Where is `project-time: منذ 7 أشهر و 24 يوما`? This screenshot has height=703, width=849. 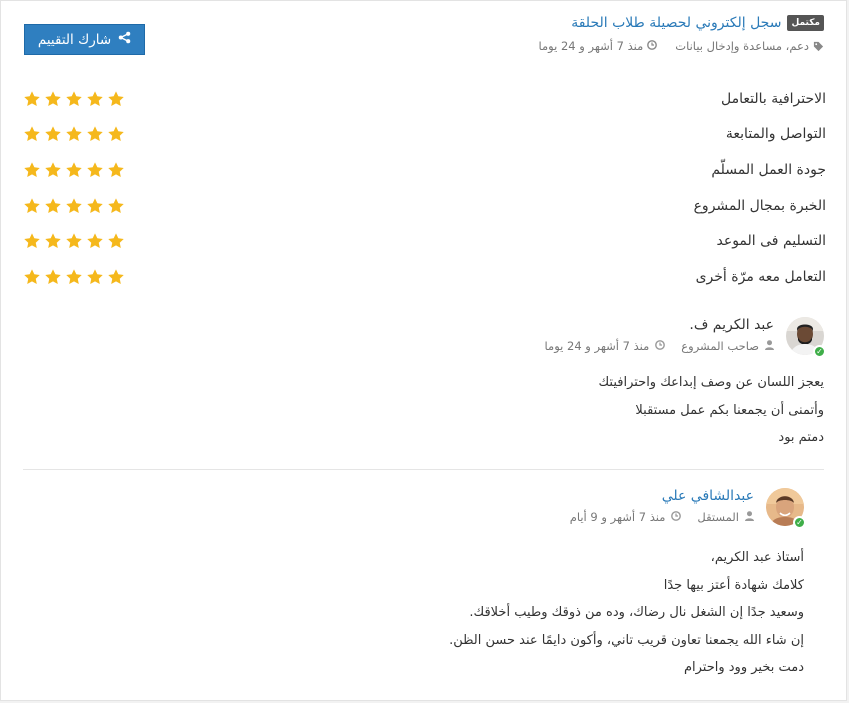 project-time: منذ 7 أشهر و 24 يوما is located at coordinates (591, 46).